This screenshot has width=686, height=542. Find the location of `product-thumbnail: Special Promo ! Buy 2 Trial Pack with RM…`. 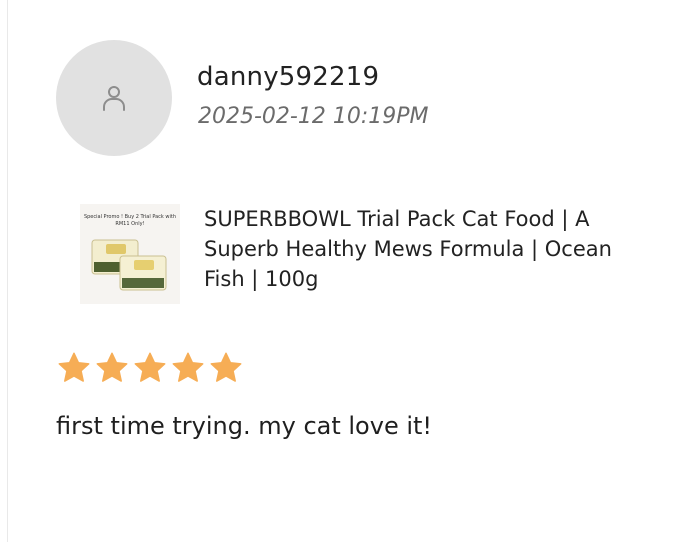

product-thumbnail: Special Promo ! Buy 2 Trial Pack with RM… is located at coordinates (130, 254).